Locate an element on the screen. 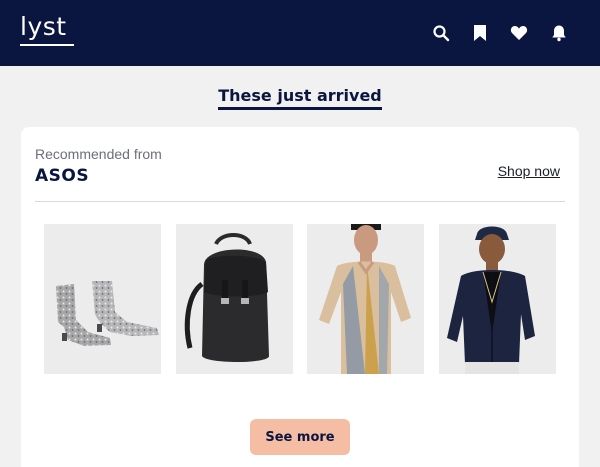  recommended-from-label: Recommended from is located at coordinates (98, 154).